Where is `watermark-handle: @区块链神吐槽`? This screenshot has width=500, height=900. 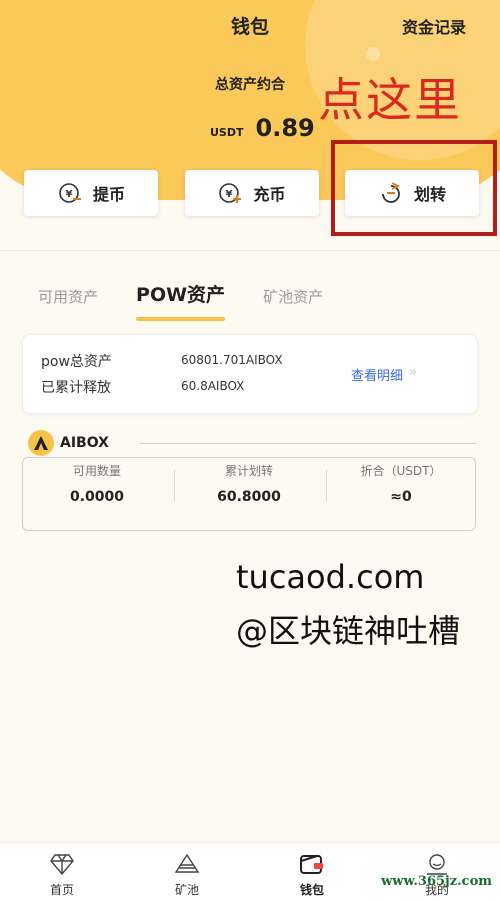 watermark-handle: @区块链神吐槽 is located at coordinates (348, 631).